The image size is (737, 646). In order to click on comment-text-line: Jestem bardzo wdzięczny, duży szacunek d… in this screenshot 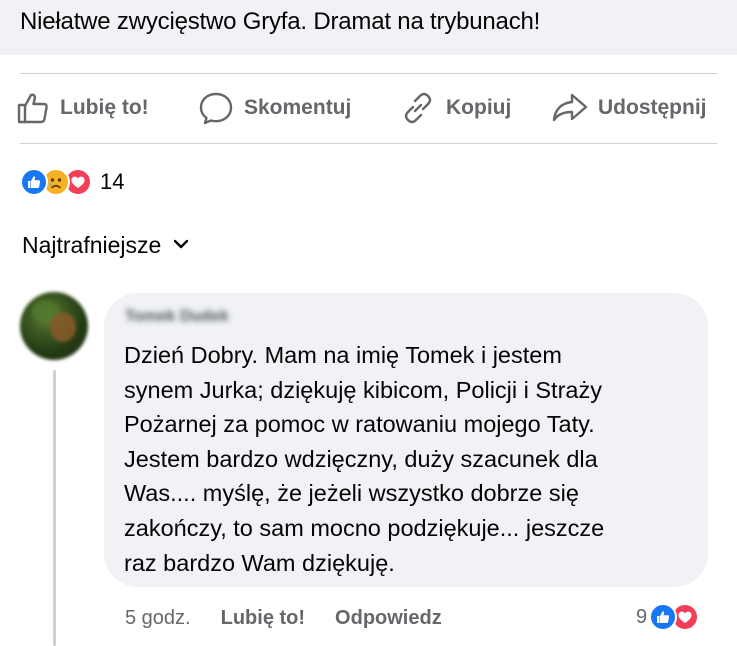, I will do `click(361, 458)`.